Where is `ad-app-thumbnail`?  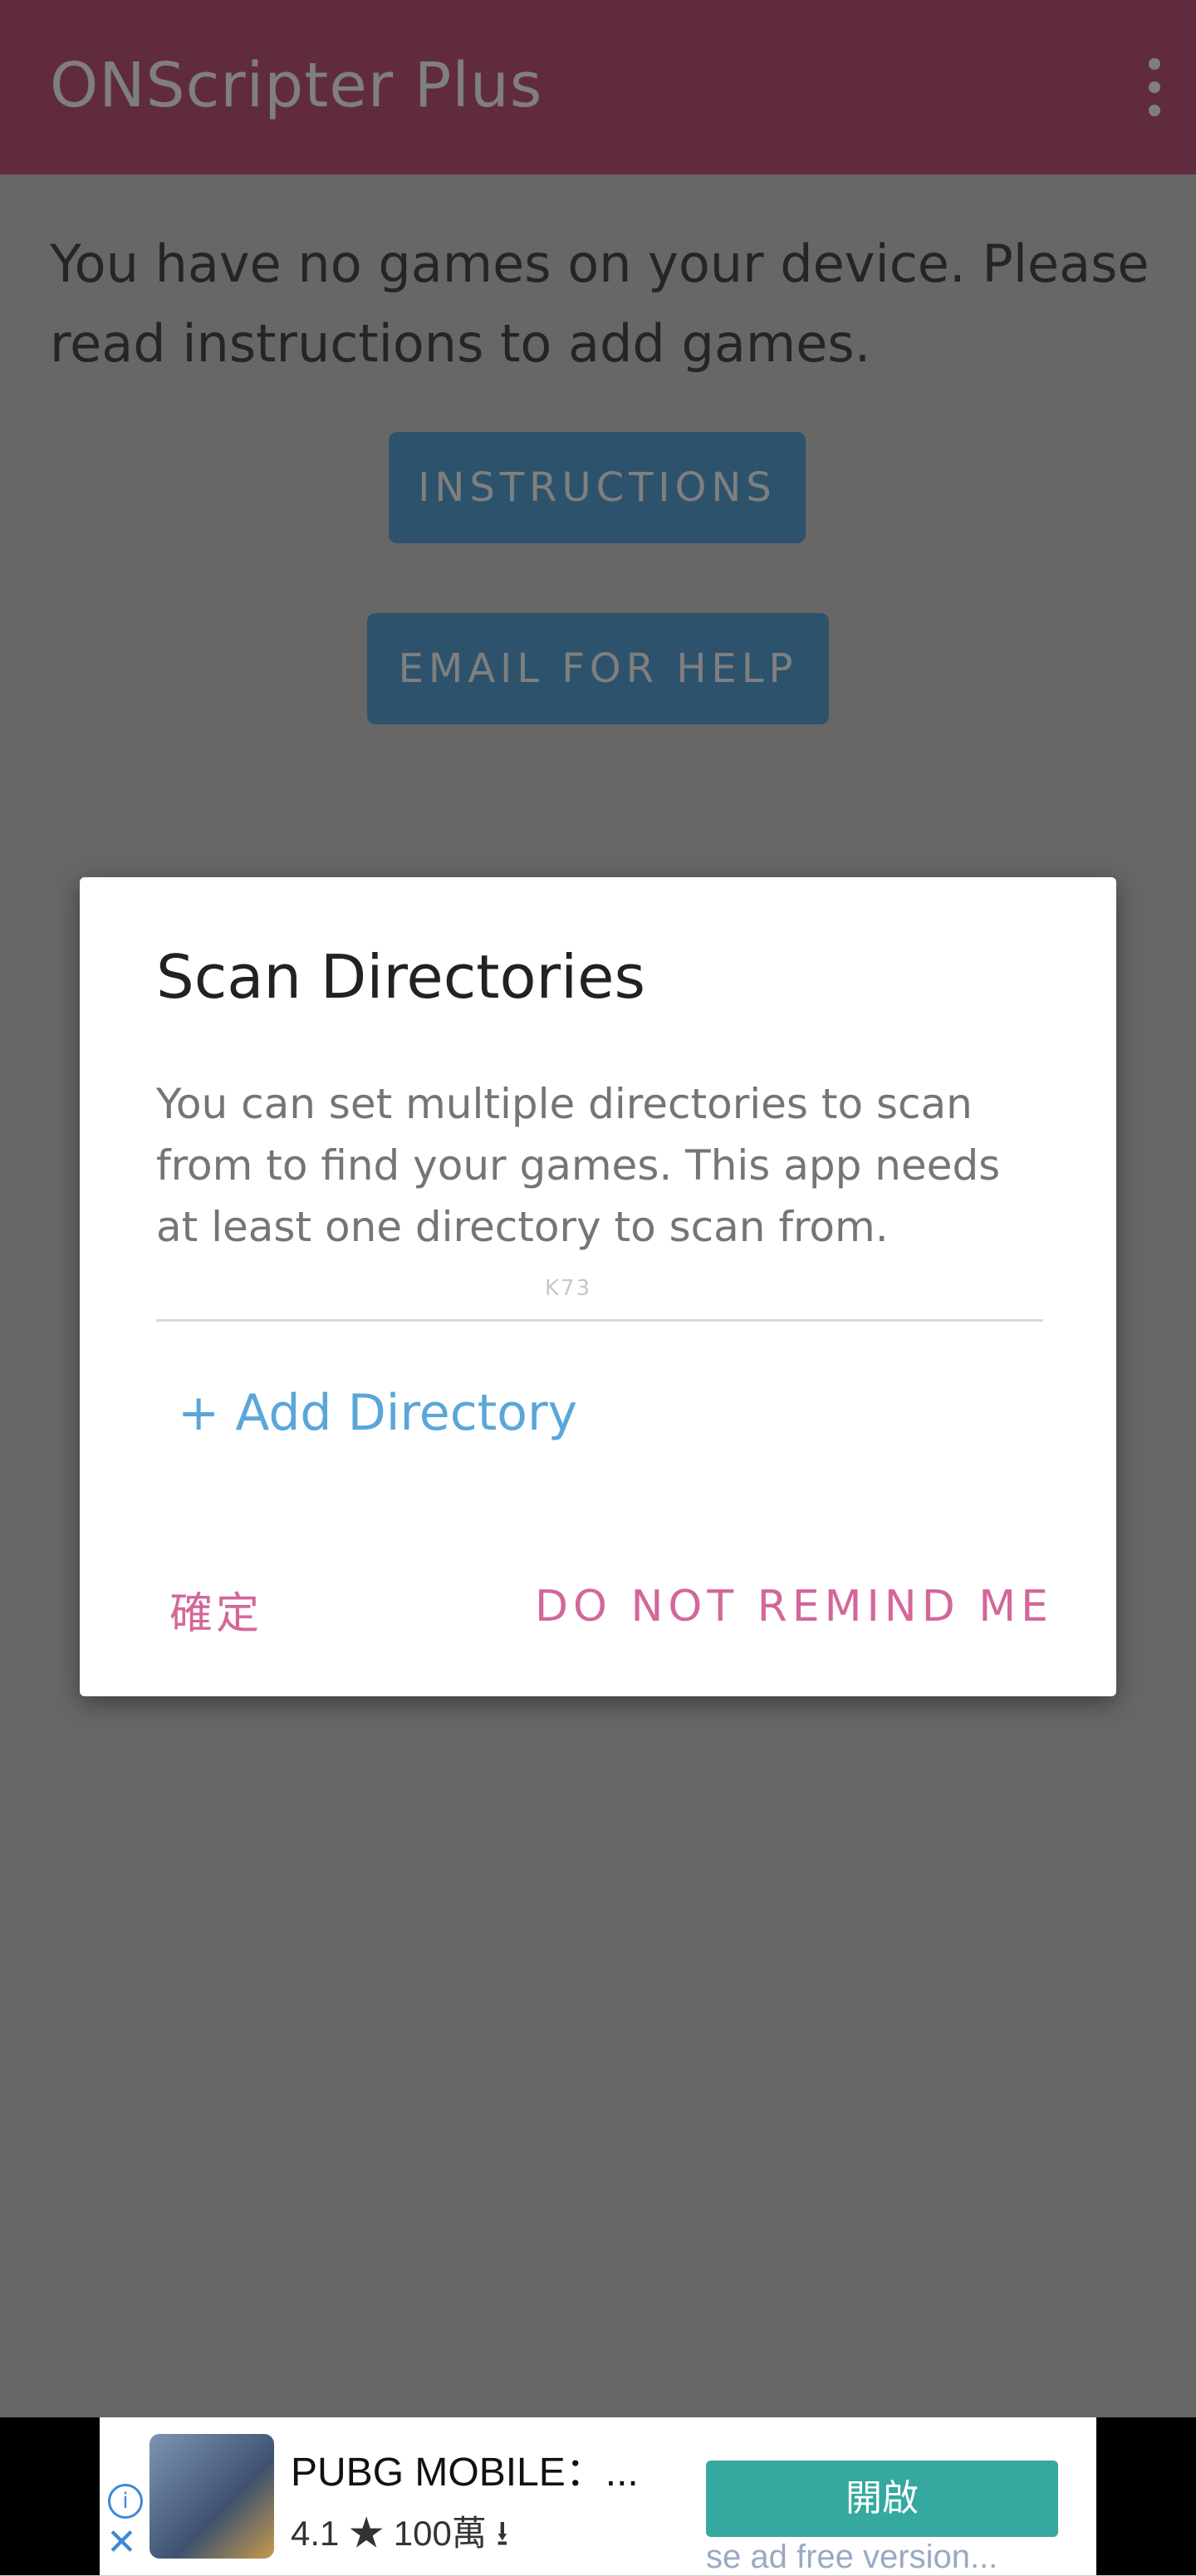 ad-app-thumbnail is located at coordinates (212, 2496).